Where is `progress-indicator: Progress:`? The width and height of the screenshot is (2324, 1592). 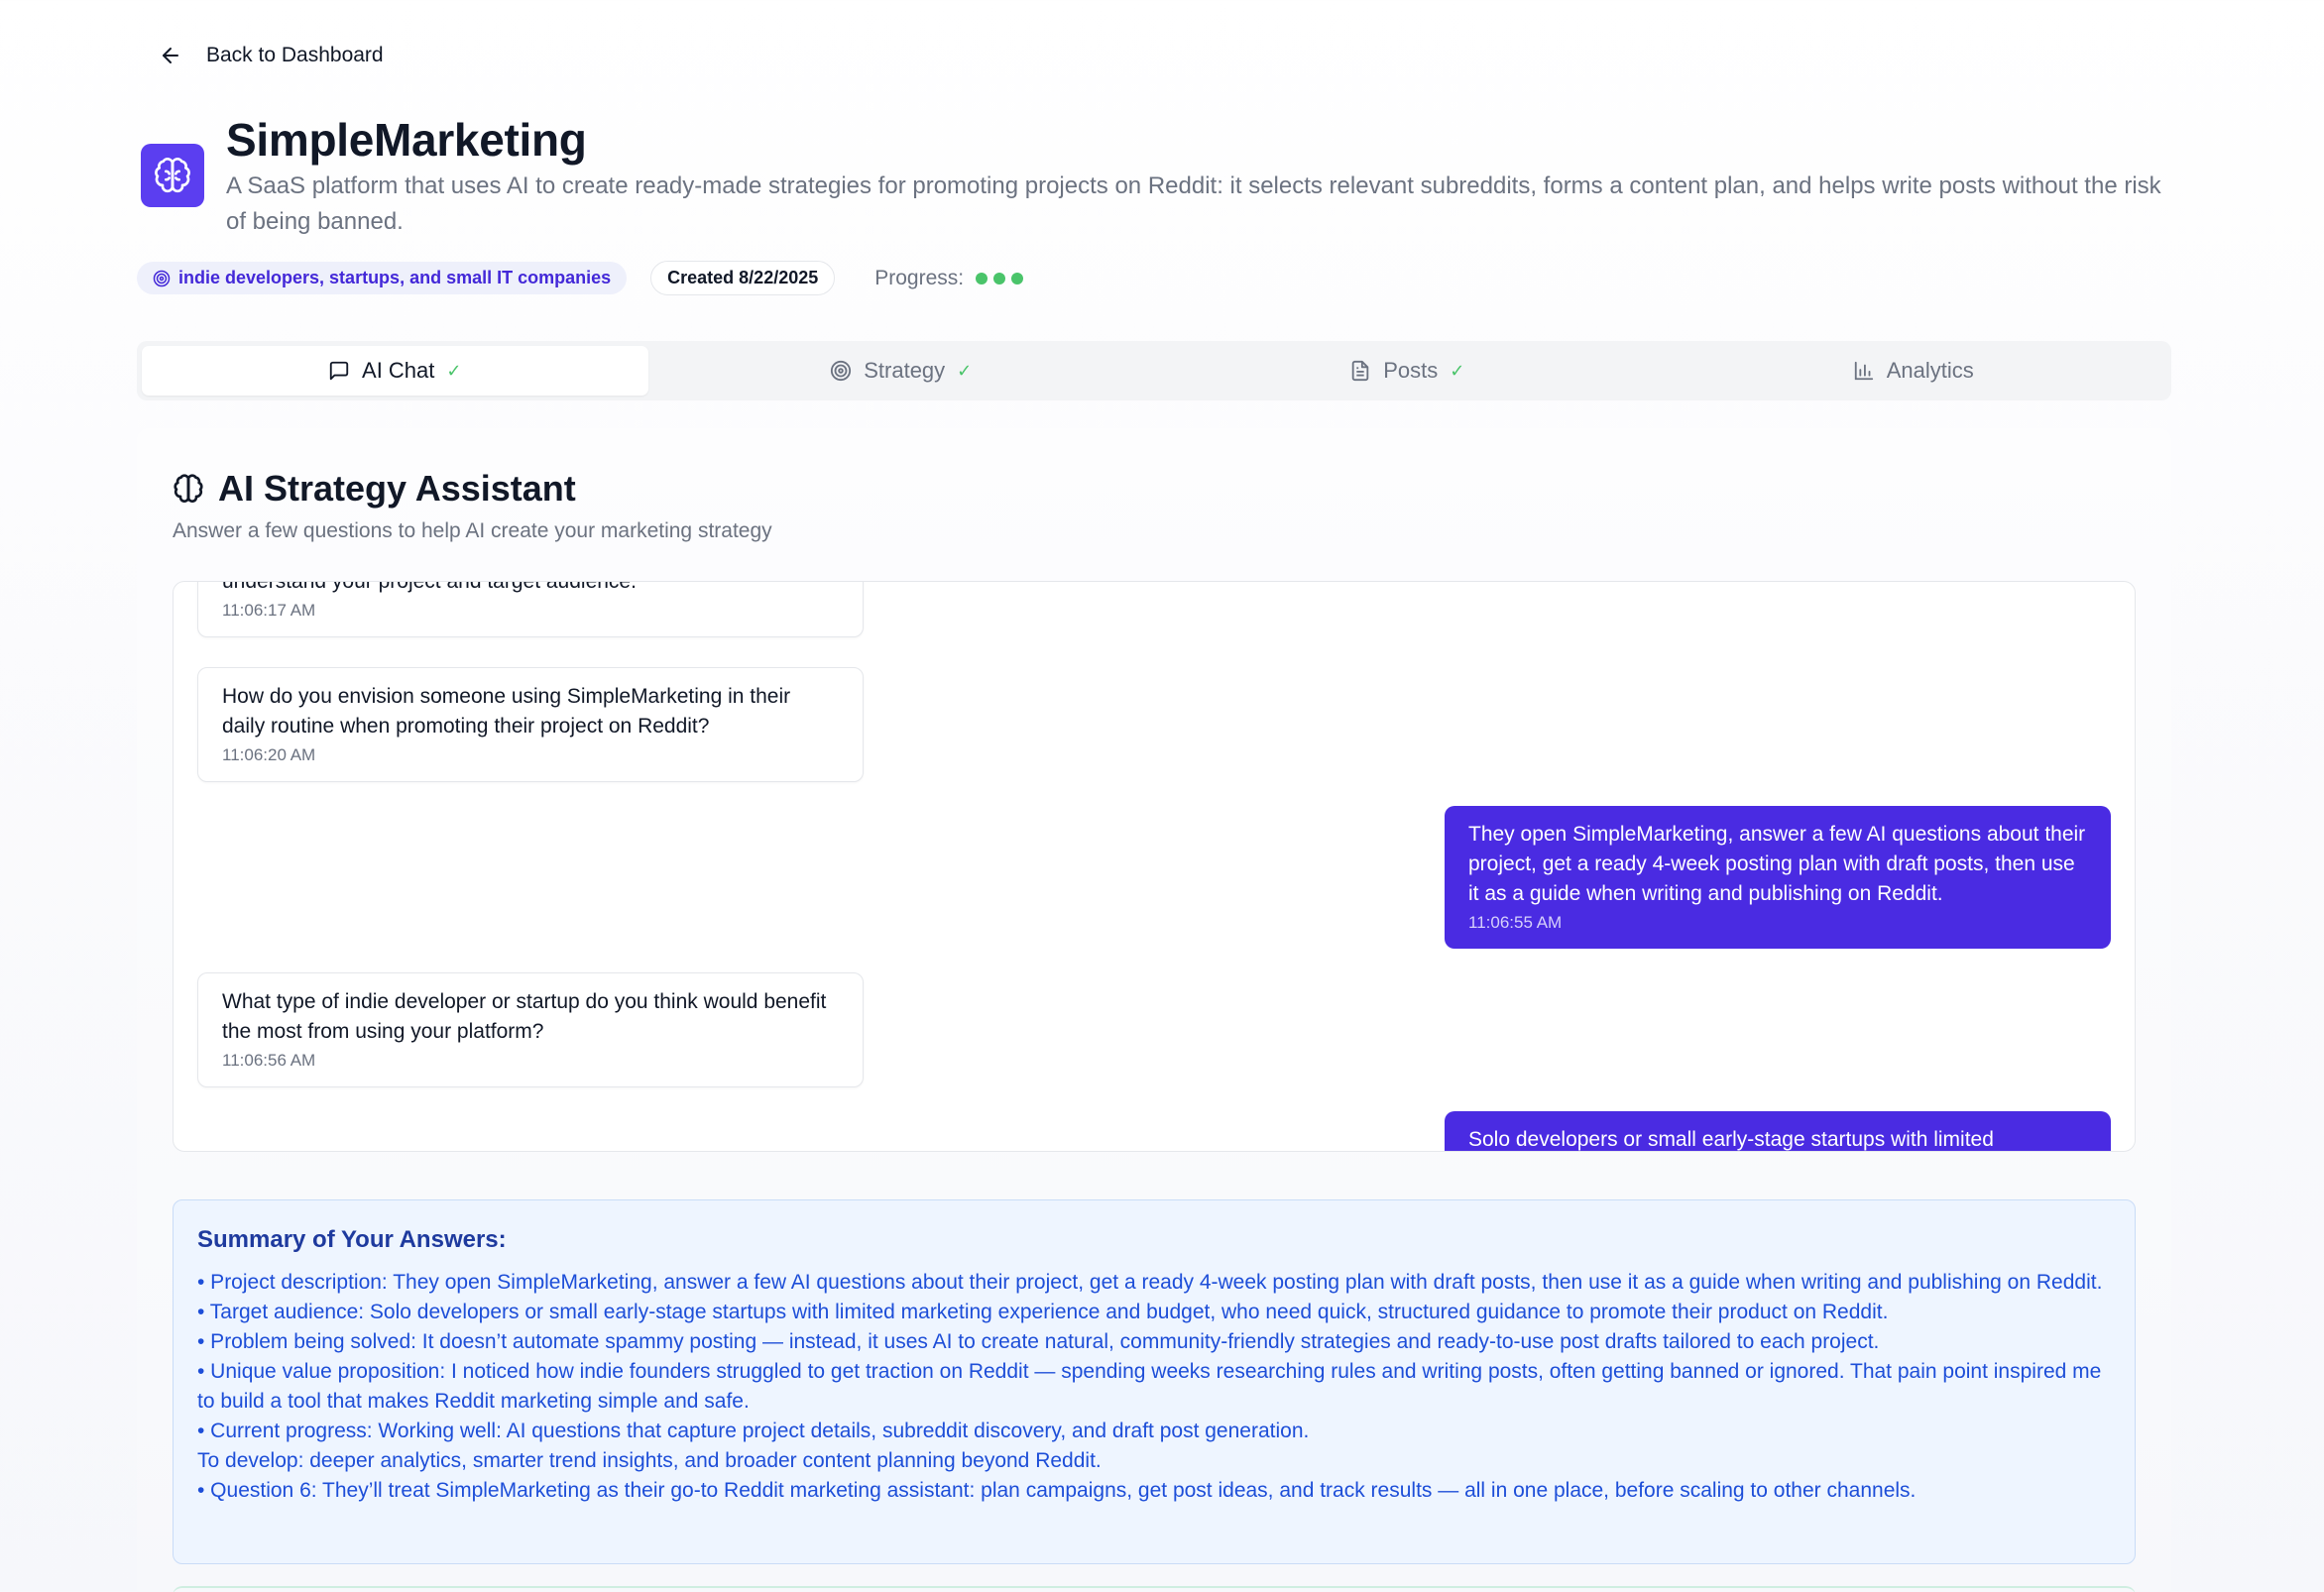
progress-indicator: Progress: is located at coordinates (949, 278).